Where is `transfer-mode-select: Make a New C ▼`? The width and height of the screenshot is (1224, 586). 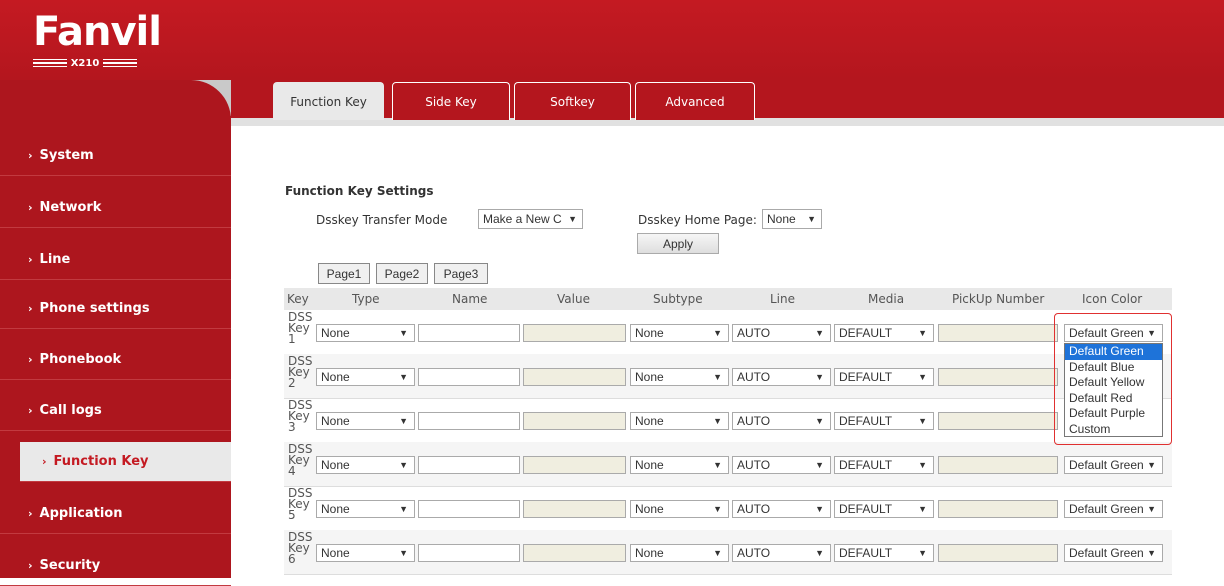 transfer-mode-select: Make a New C ▼ is located at coordinates (530, 219).